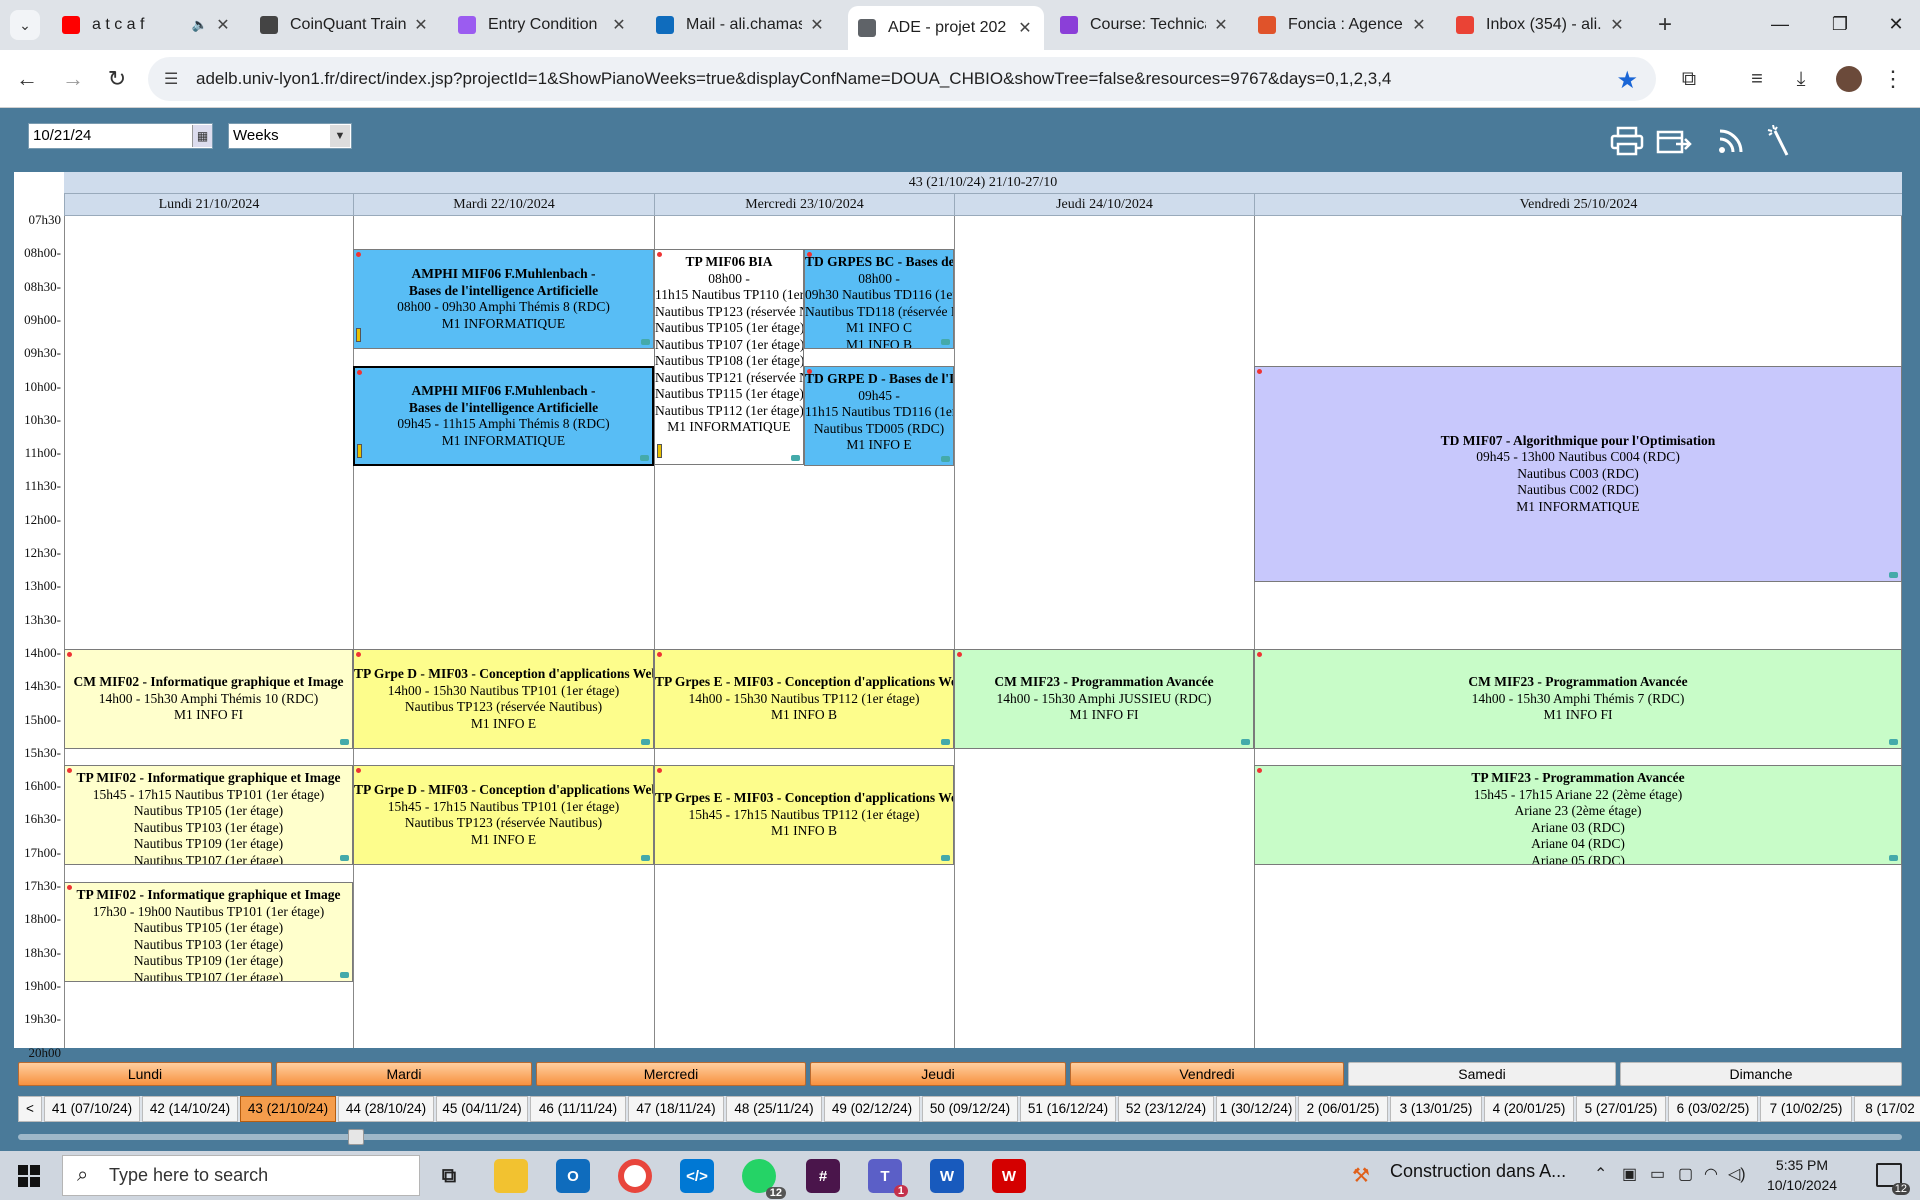 This screenshot has height=1200, width=1920. Describe the element at coordinates (1711, 1174) in the screenshot. I see `wifi-icon: ◠` at that location.